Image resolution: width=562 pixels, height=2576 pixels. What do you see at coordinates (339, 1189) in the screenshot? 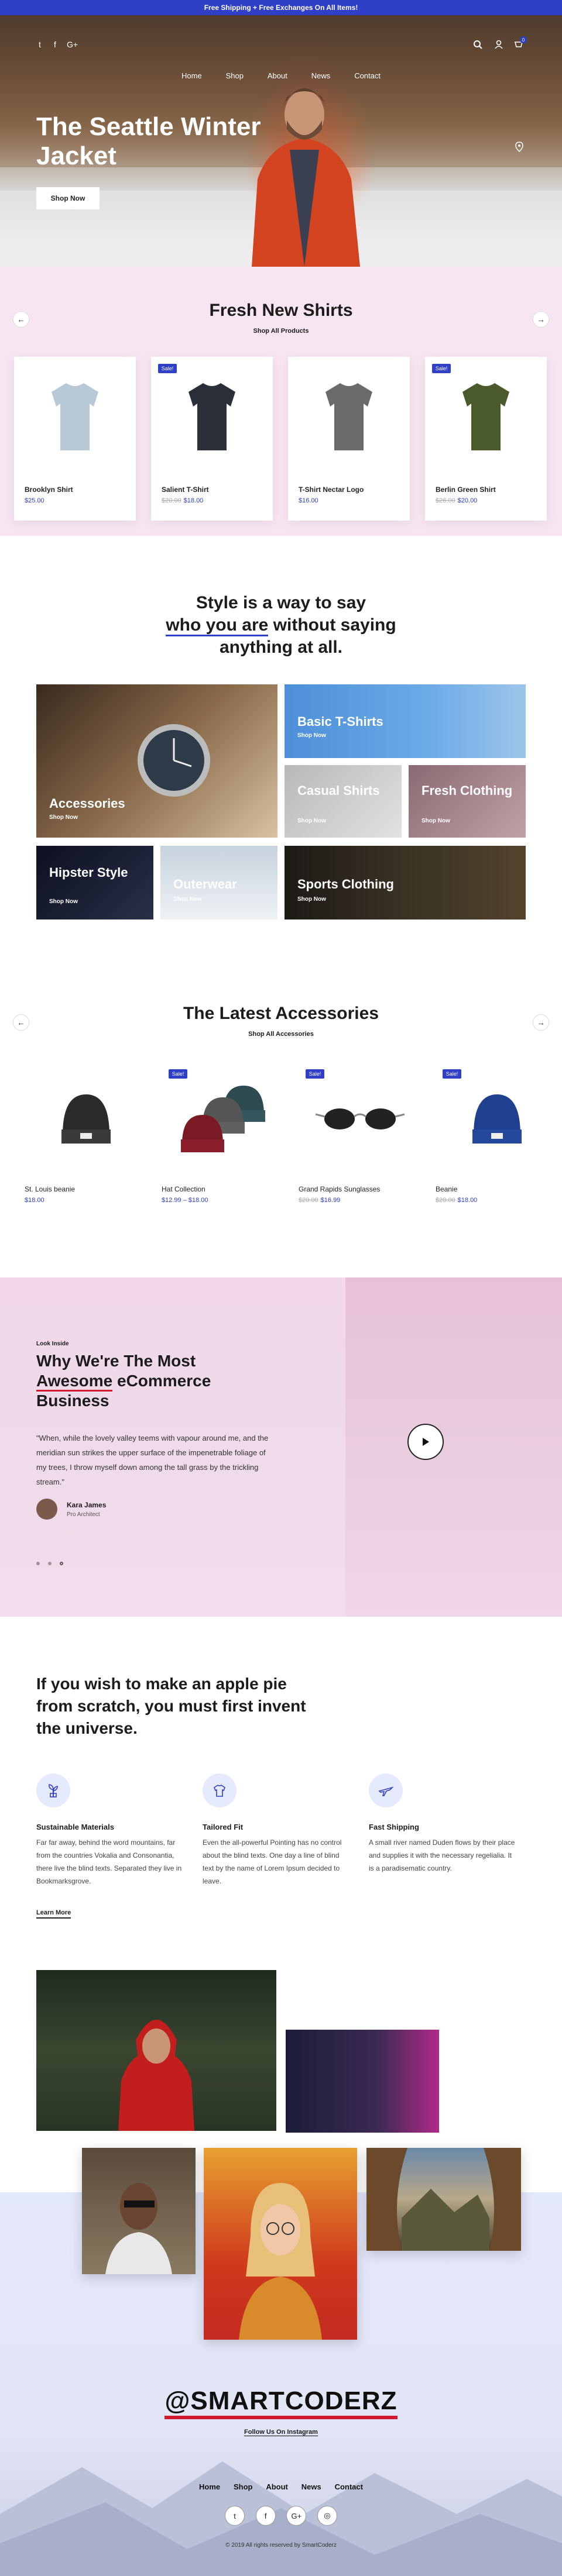
I see `accessory-name: Grand Rapids Sunglasses` at bounding box center [339, 1189].